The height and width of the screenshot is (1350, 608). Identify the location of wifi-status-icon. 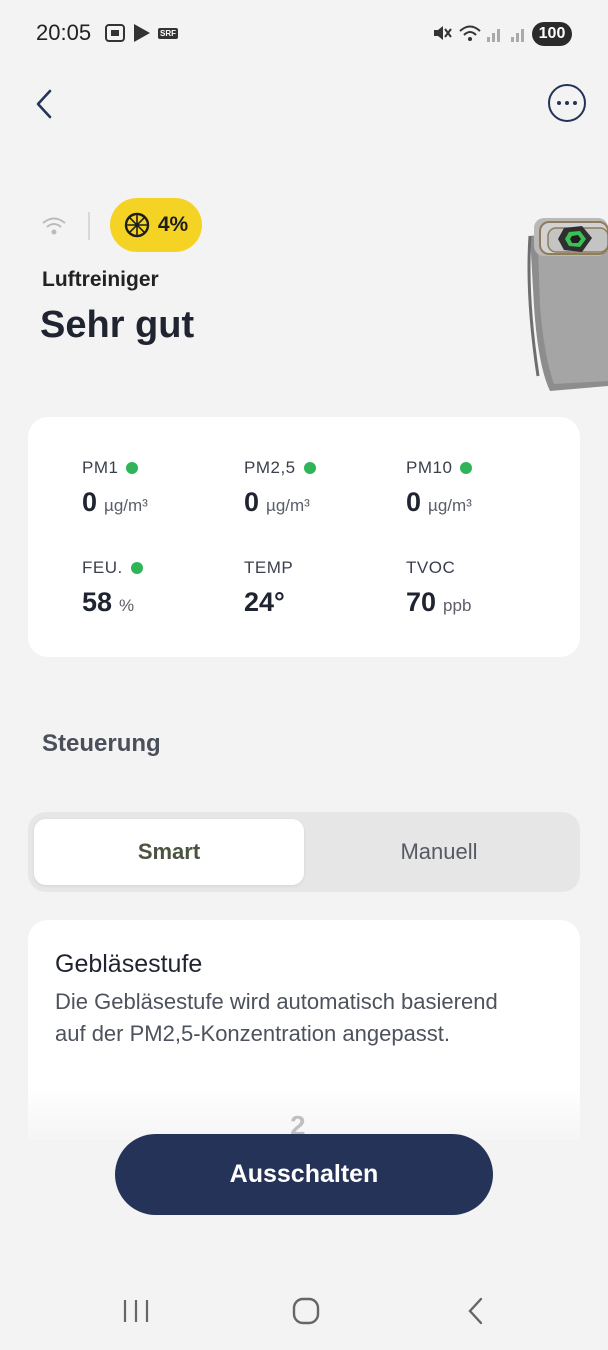
(470, 33).